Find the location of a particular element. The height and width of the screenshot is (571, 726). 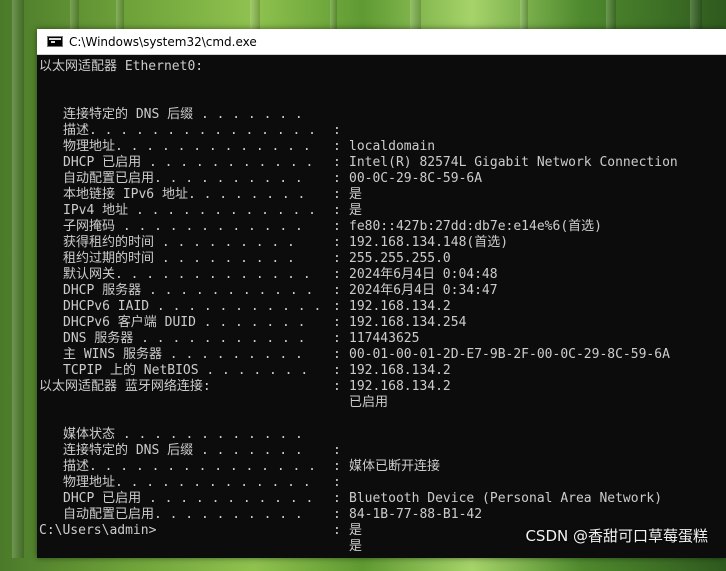

row-value: 2024年6月4日 0:34:47 is located at coordinates (423, 290).